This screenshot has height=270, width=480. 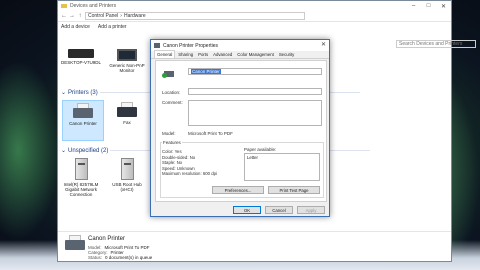 What do you see at coordinates (135, 16) in the screenshot?
I see `breadcrumb-hardware: Hardware` at bounding box center [135, 16].